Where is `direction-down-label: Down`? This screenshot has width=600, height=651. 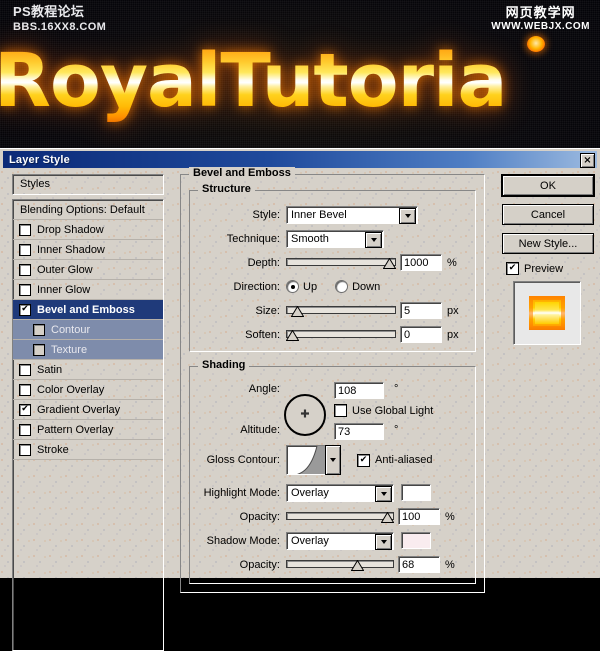
direction-down-label: Down is located at coordinates (366, 286).